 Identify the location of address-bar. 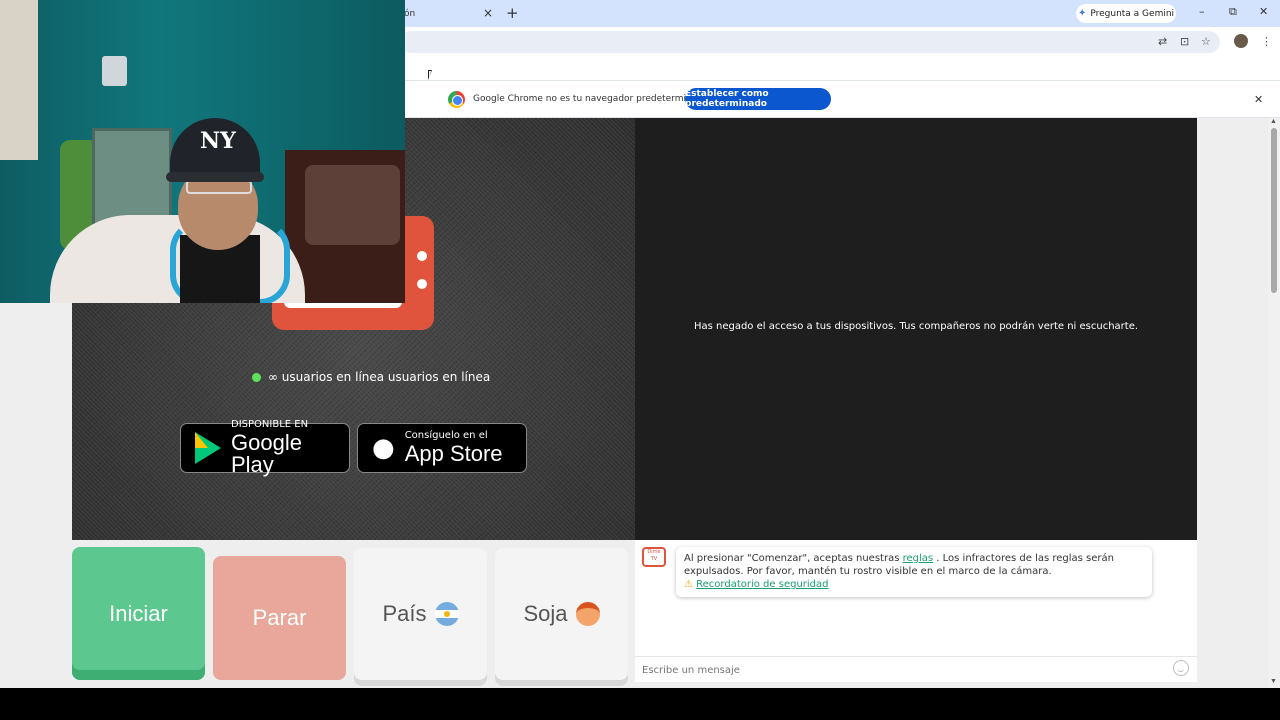
(810, 42).